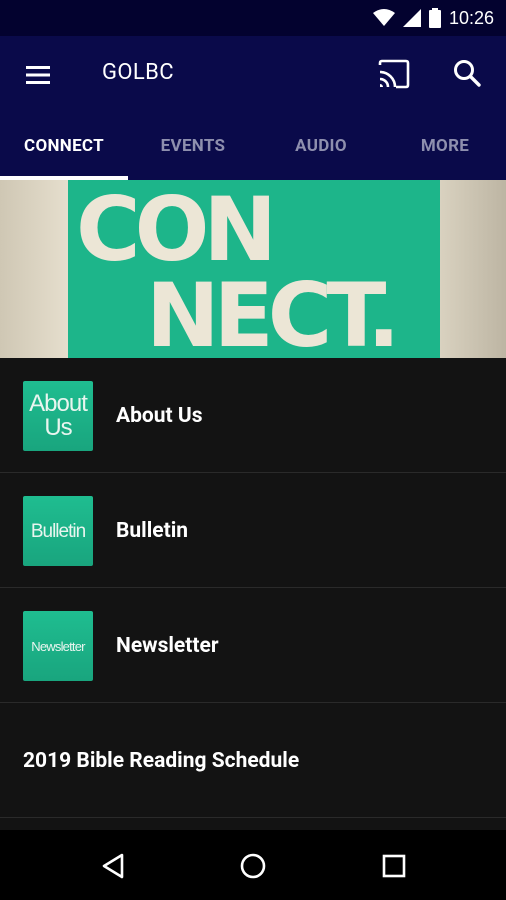 The image size is (506, 900). I want to click on wifi-icon, so click(383, 17).